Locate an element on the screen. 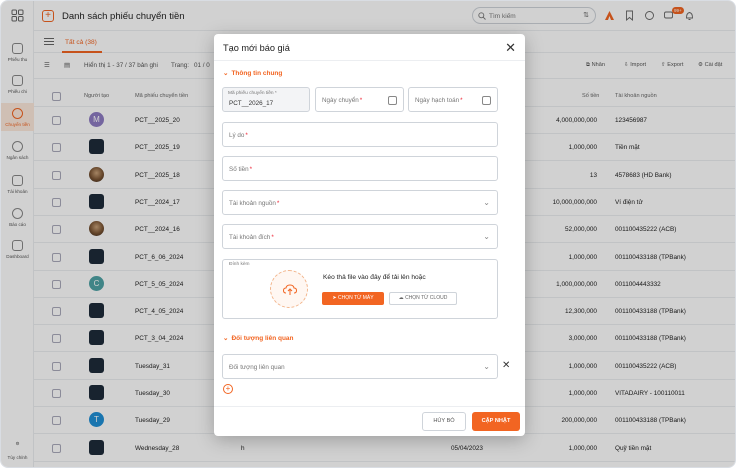  transfer-date-field: Ngày chuyển* is located at coordinates (359, 99).